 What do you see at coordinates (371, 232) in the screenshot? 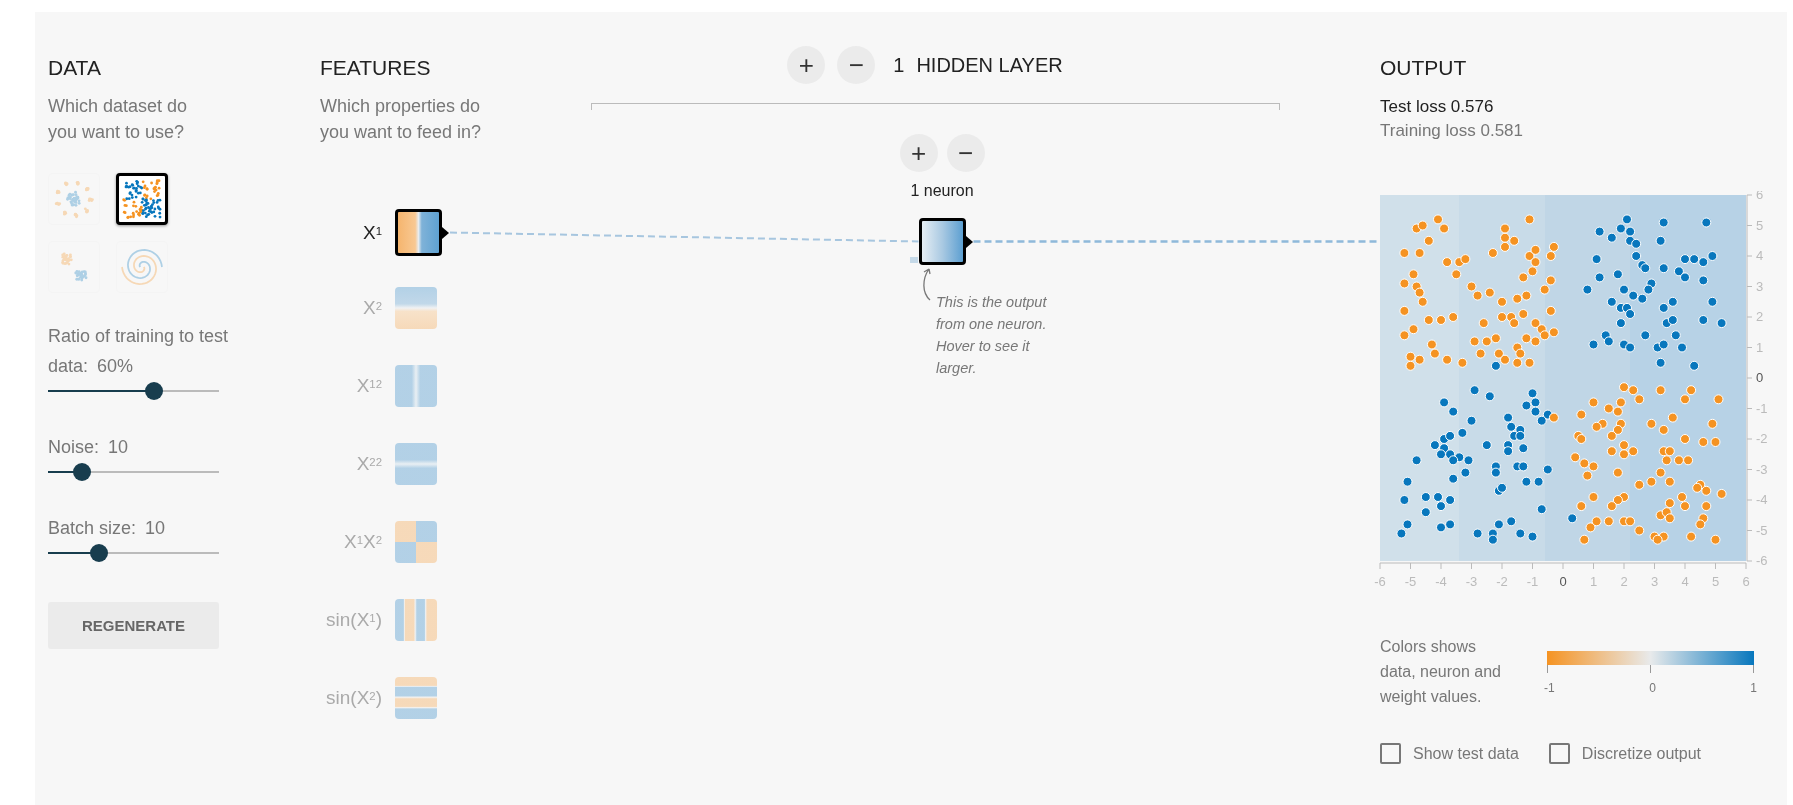
I see `feature-label: X$^{1}$` at bounding box center [371, 232].